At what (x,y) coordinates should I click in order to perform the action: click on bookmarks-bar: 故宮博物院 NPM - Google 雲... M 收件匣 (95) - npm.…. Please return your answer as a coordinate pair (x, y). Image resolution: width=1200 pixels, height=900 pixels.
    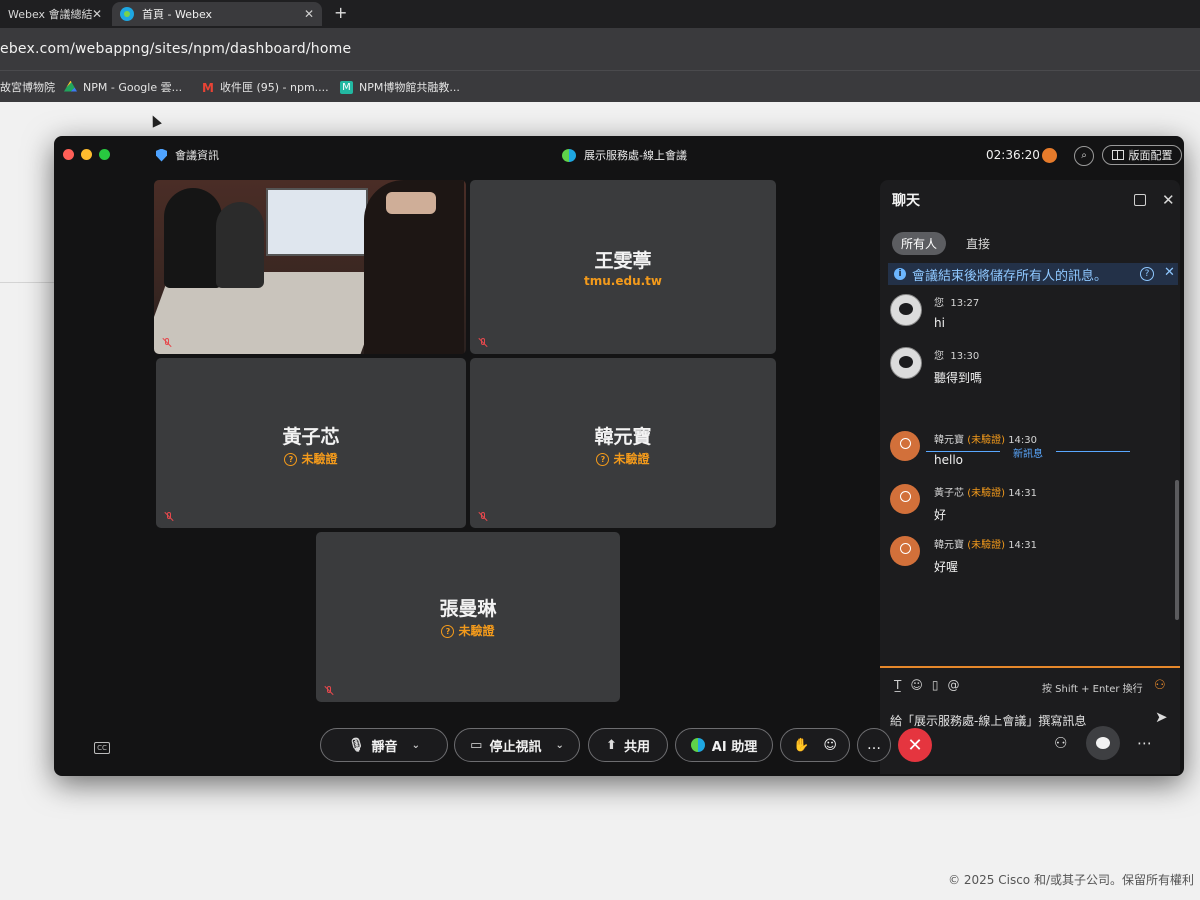
    Looking at the image, I should click on (600, 86).